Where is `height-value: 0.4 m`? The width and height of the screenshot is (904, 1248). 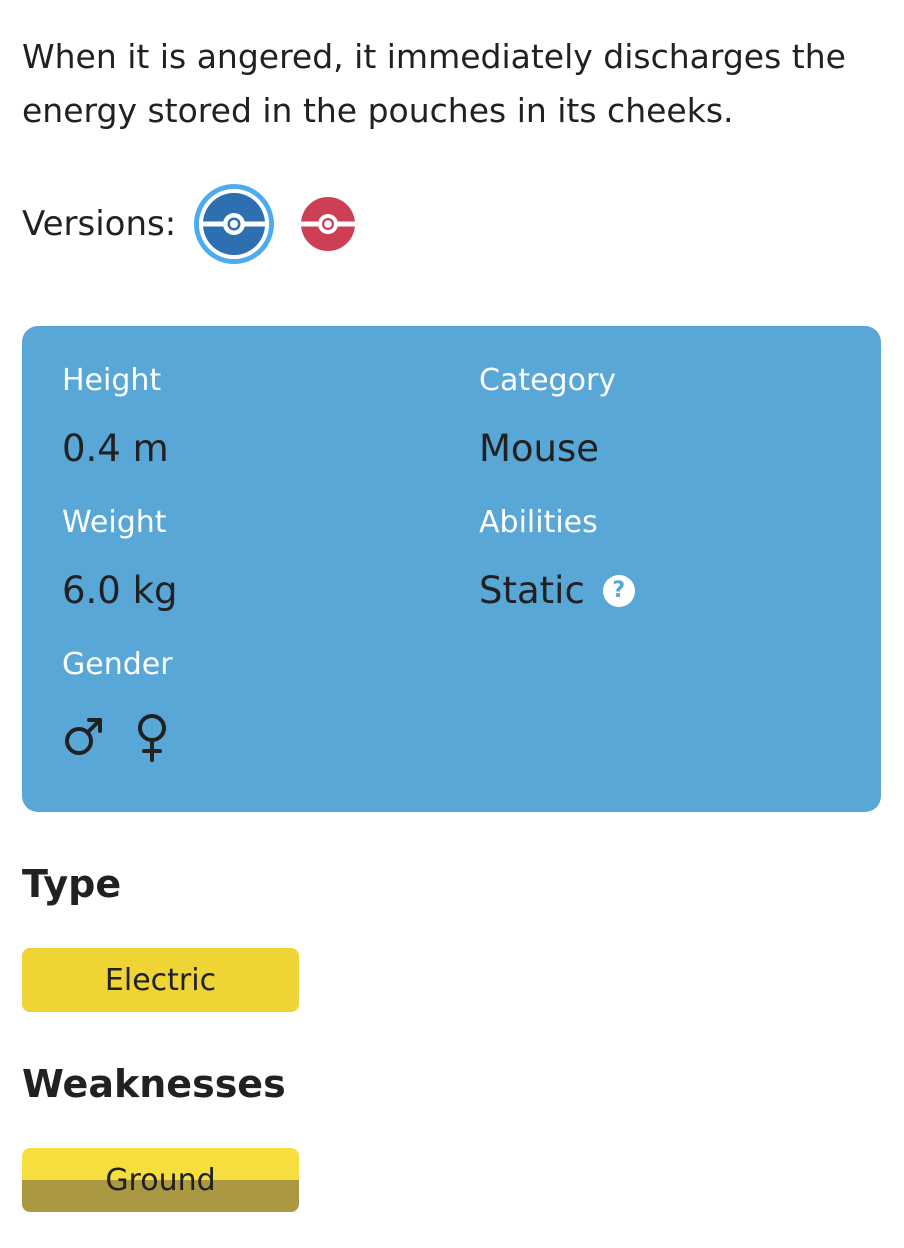 height-value: 0.4 m is located at coordinates (115, 448).